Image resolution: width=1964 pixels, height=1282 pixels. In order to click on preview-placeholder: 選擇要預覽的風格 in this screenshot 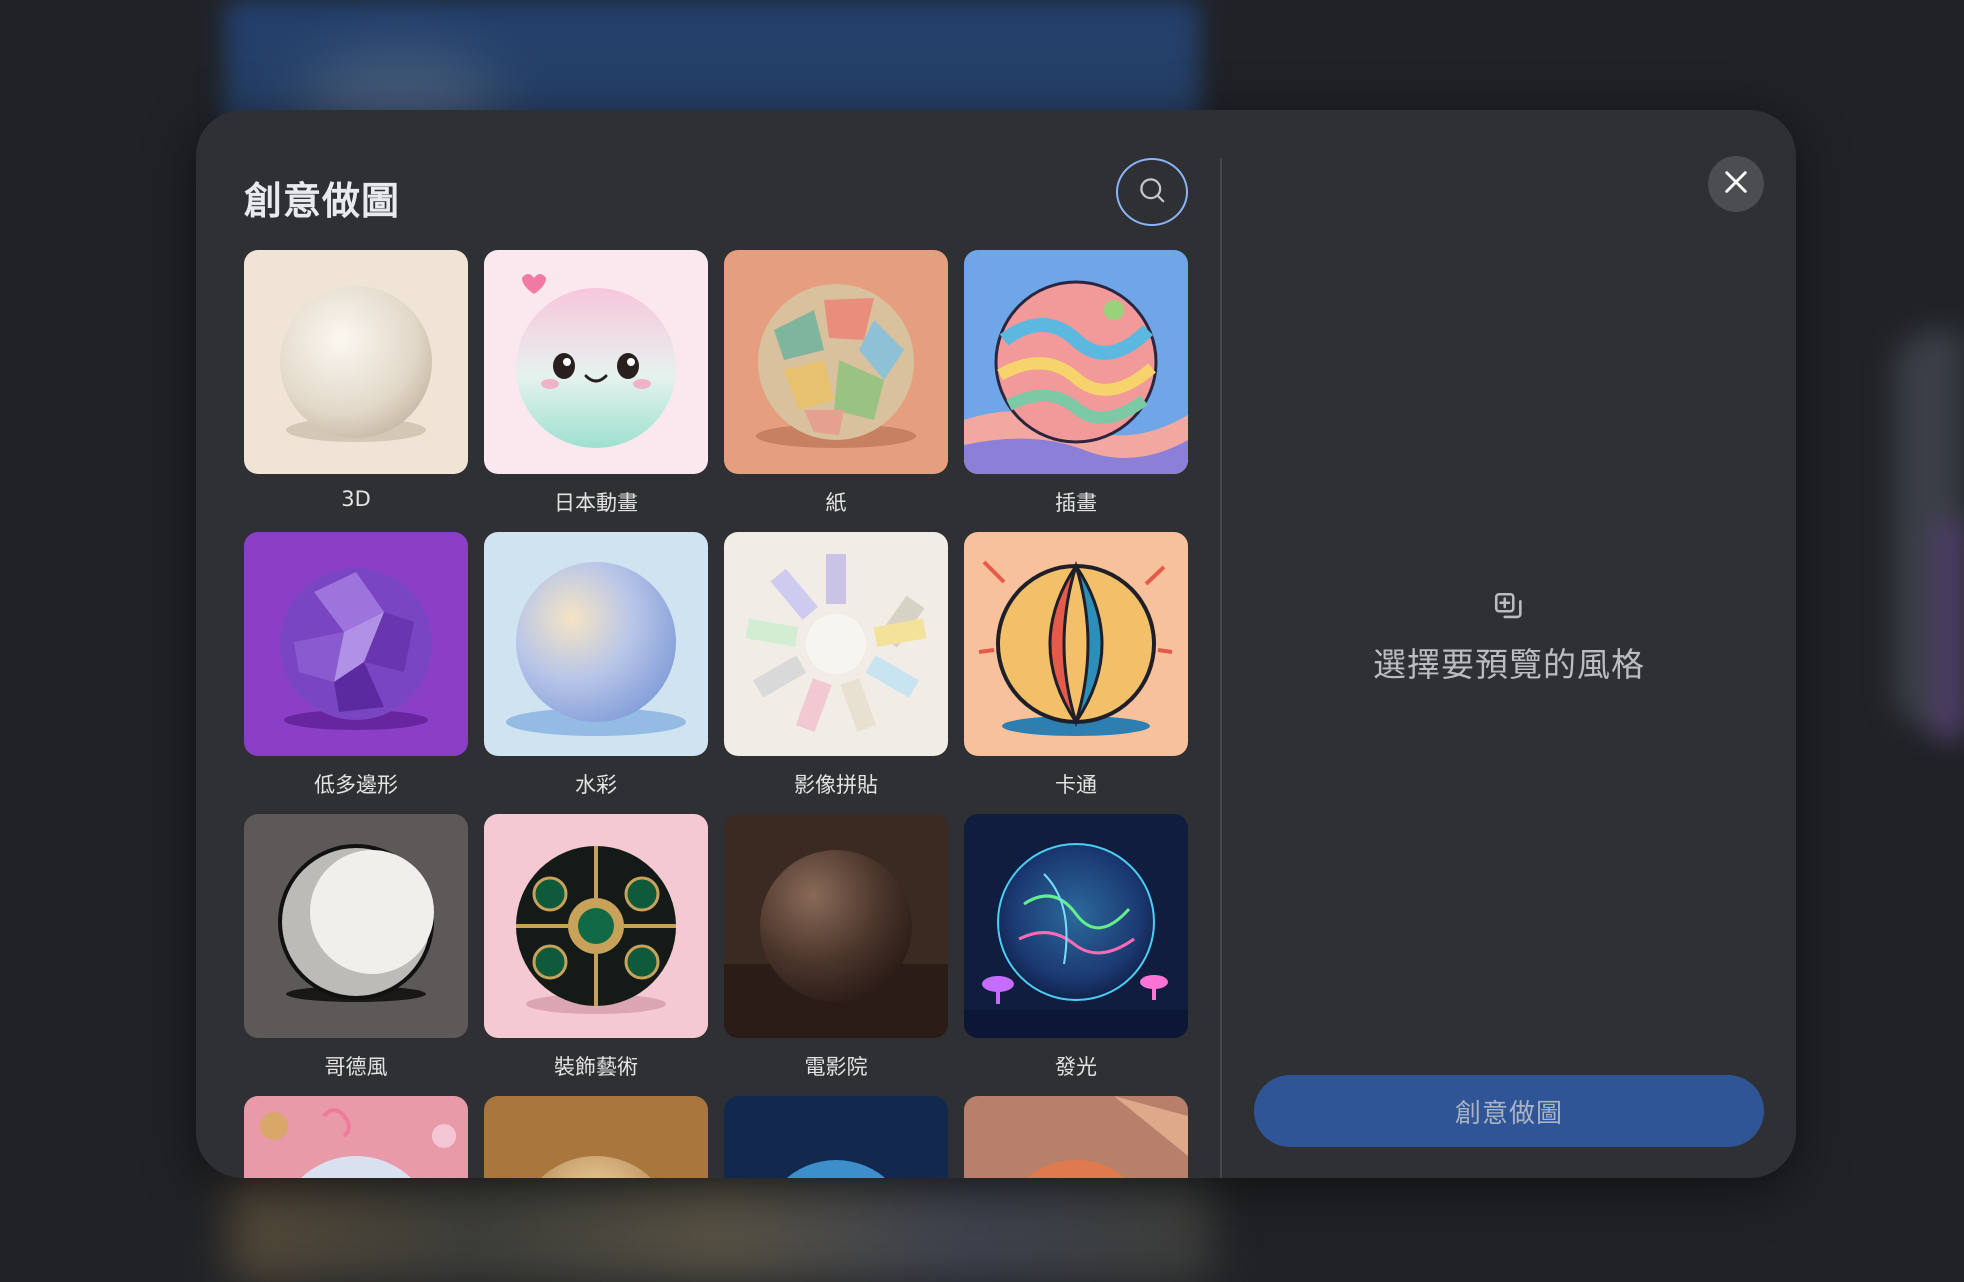, I will do `click(1509, 638)`.